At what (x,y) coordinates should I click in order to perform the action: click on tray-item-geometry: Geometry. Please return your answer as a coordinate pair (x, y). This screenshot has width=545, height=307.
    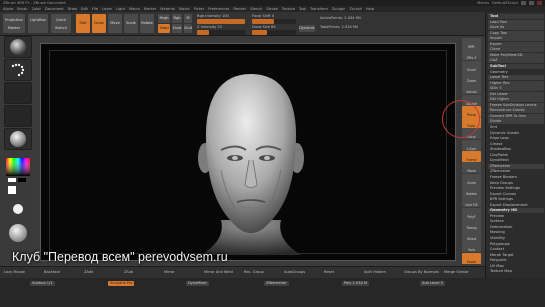
    Looking at the image, I should click on (516, 72).